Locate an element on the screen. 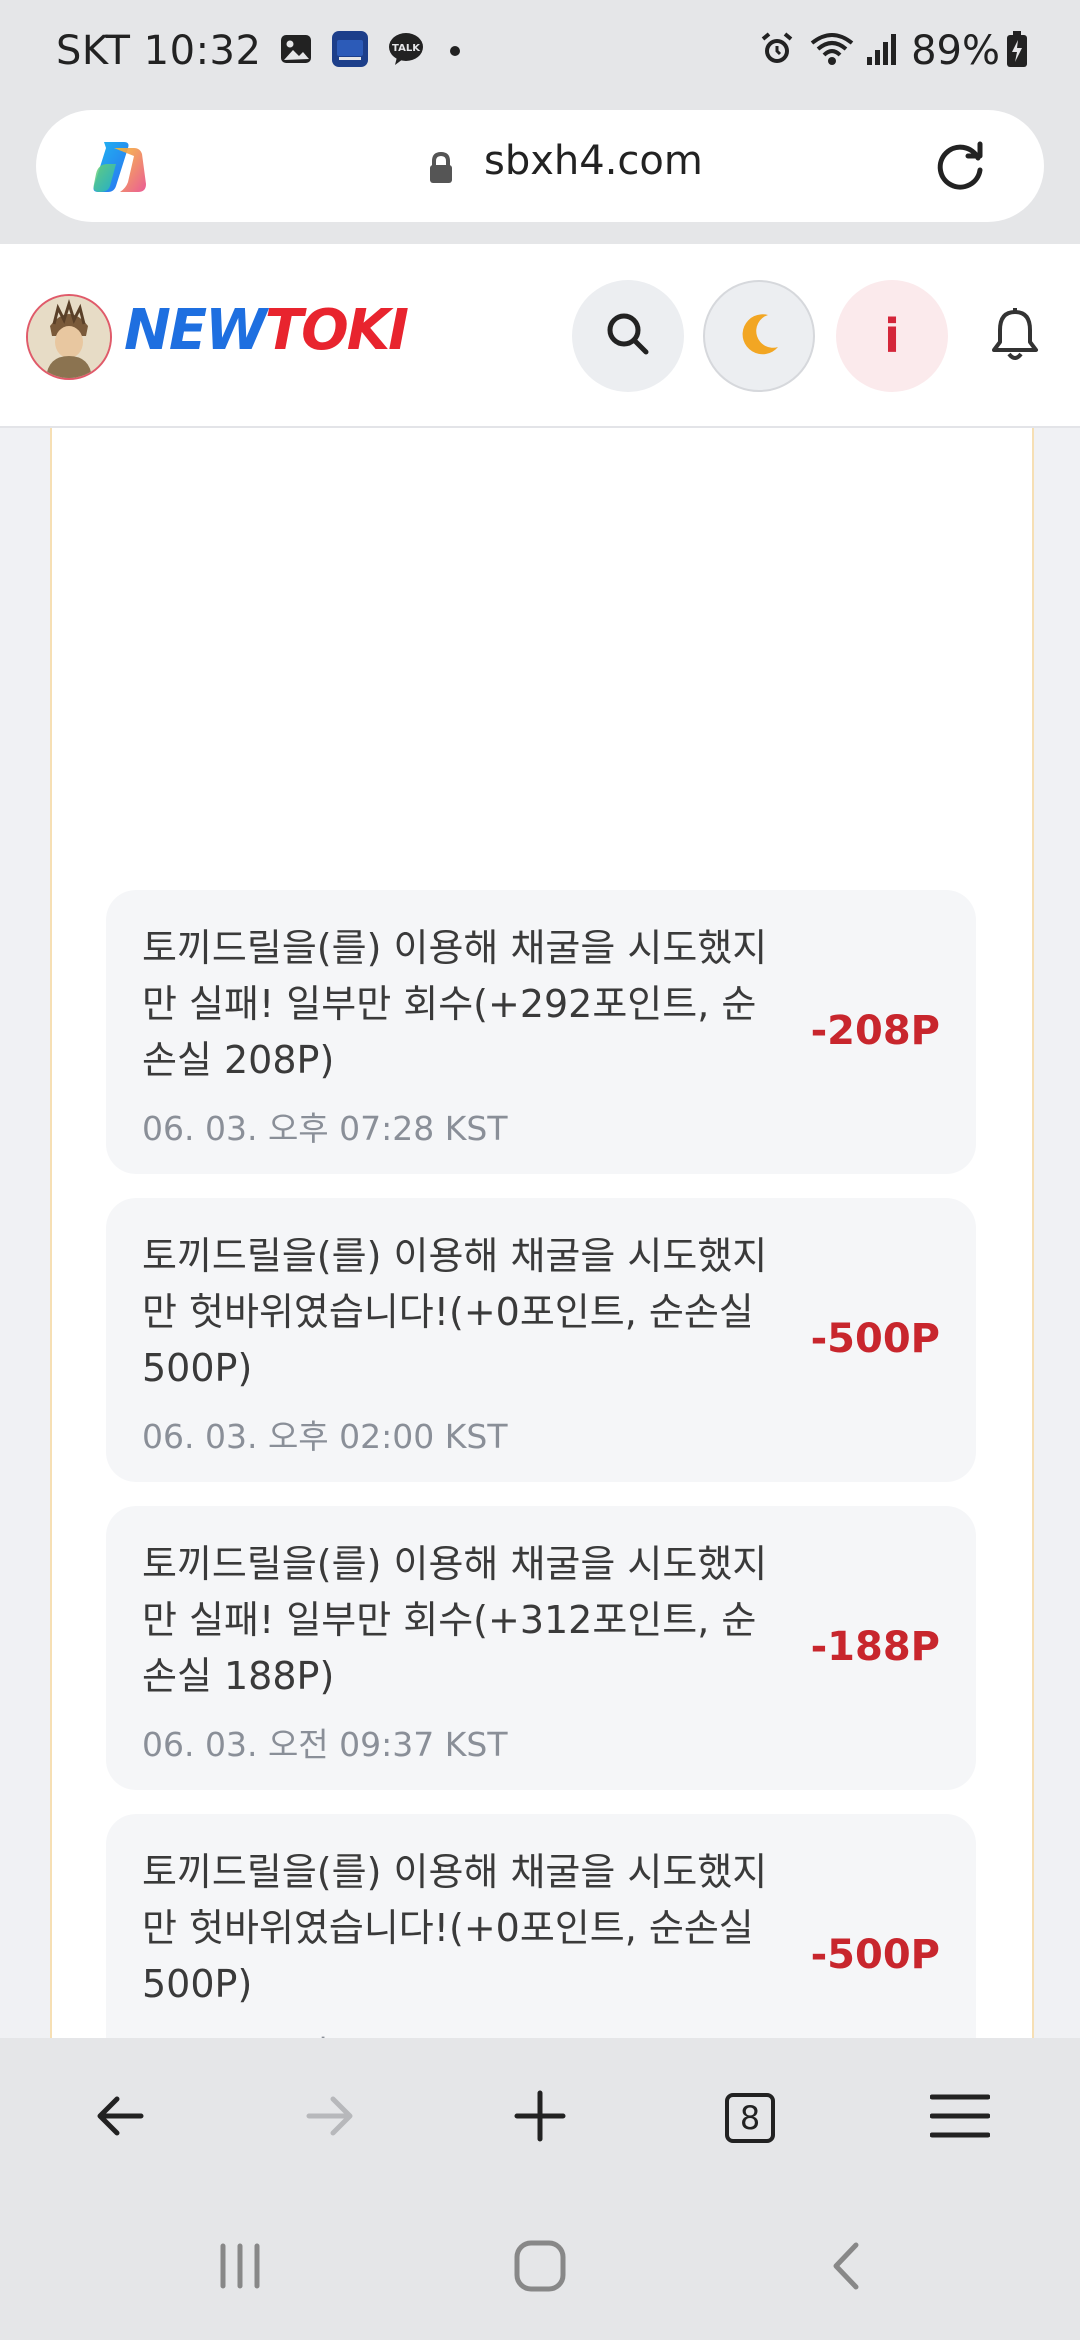 This screenshot has height=2340, width=1080. status-bar-left: SKT 10:32 TALK is located at coordinates (258, 51).